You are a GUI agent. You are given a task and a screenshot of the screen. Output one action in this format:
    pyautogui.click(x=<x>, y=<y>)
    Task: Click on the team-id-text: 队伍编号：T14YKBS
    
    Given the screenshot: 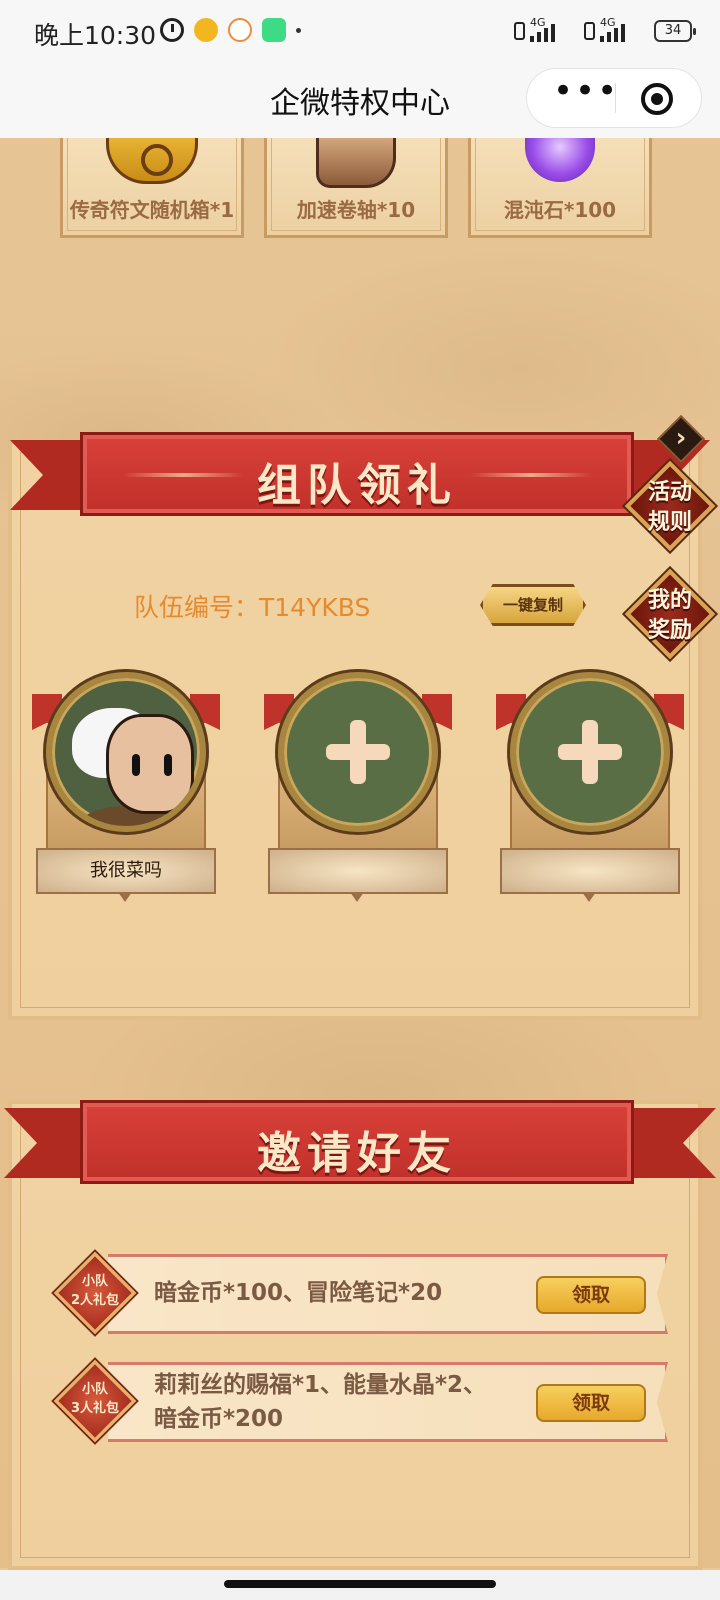 What is the action you would take?
    pyautogui.click(x=252, y=607)
    